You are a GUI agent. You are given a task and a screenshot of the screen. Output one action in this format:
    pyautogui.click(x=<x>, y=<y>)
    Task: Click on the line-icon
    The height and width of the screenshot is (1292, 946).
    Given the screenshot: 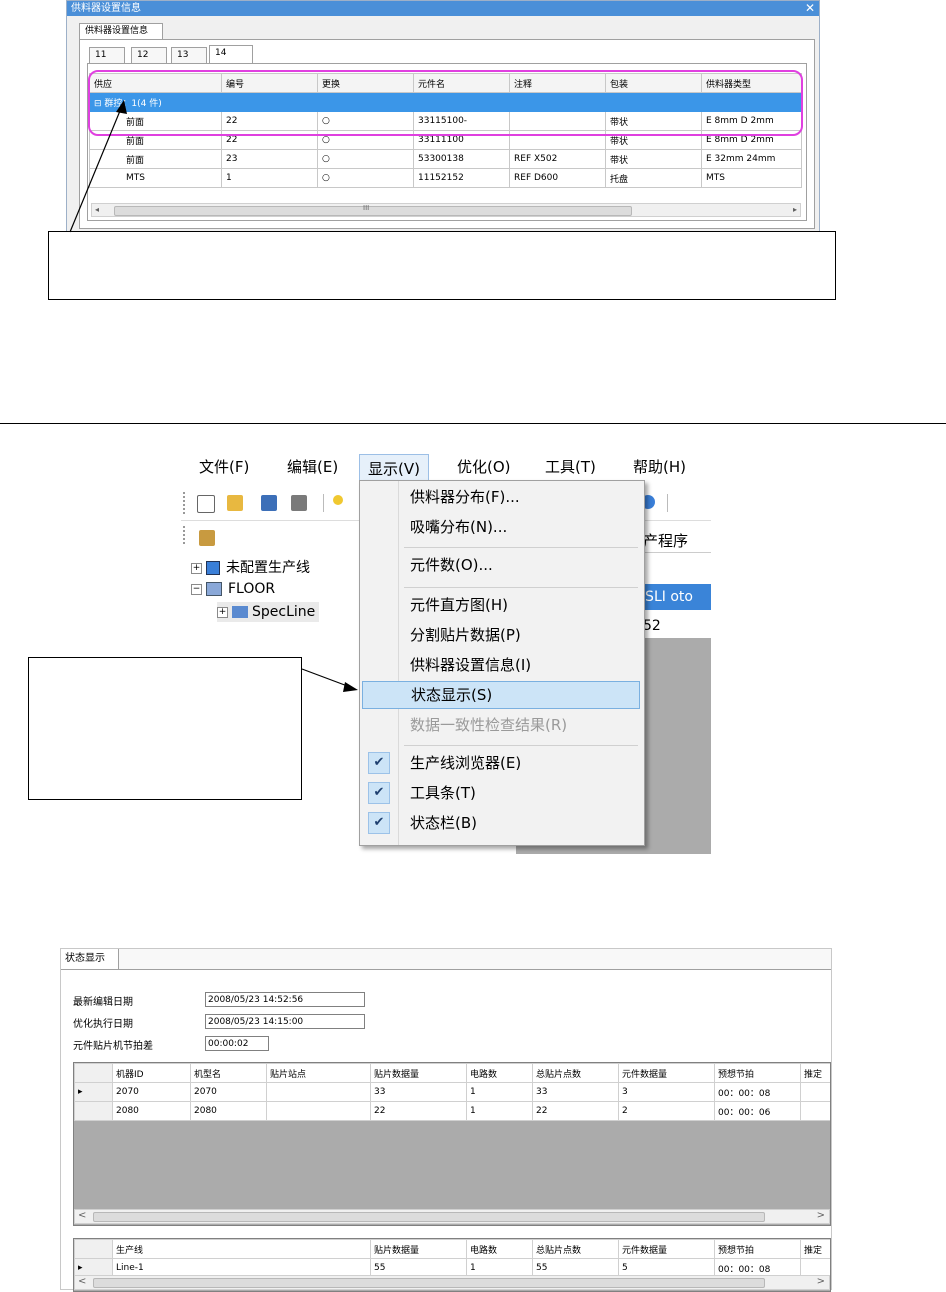 What is the action you would take?
    pyautogui.click(x=213, y=568)
    